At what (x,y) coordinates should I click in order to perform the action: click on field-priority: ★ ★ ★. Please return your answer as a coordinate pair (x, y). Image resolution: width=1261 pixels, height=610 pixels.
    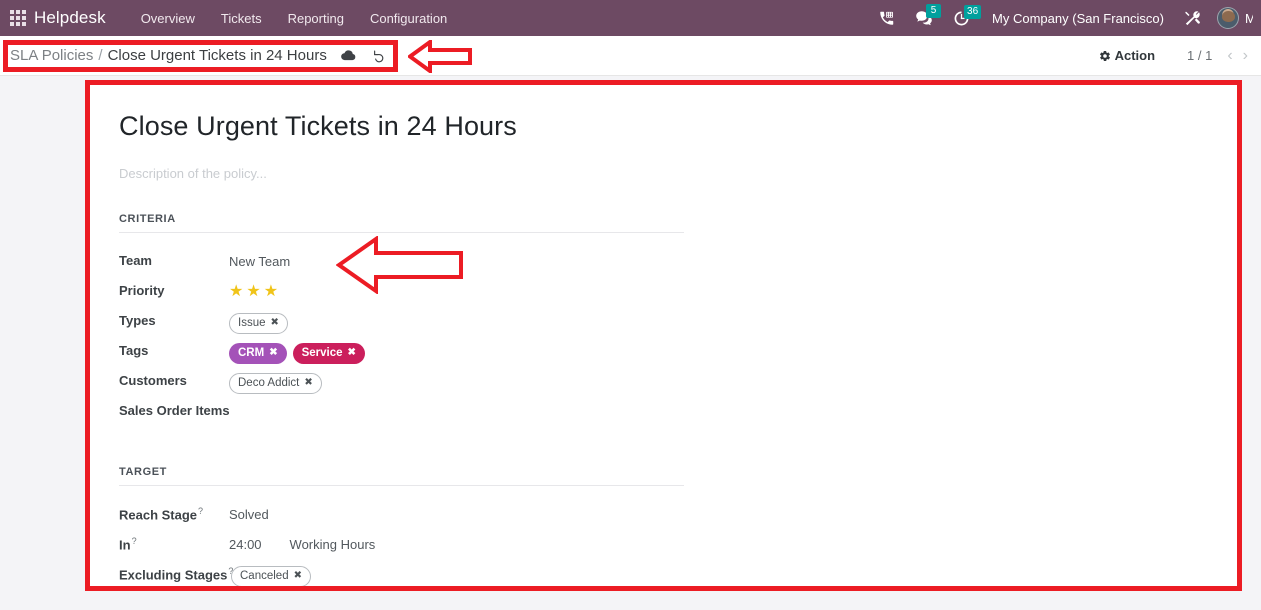
    Looking at the image, I should click on (253, 290).